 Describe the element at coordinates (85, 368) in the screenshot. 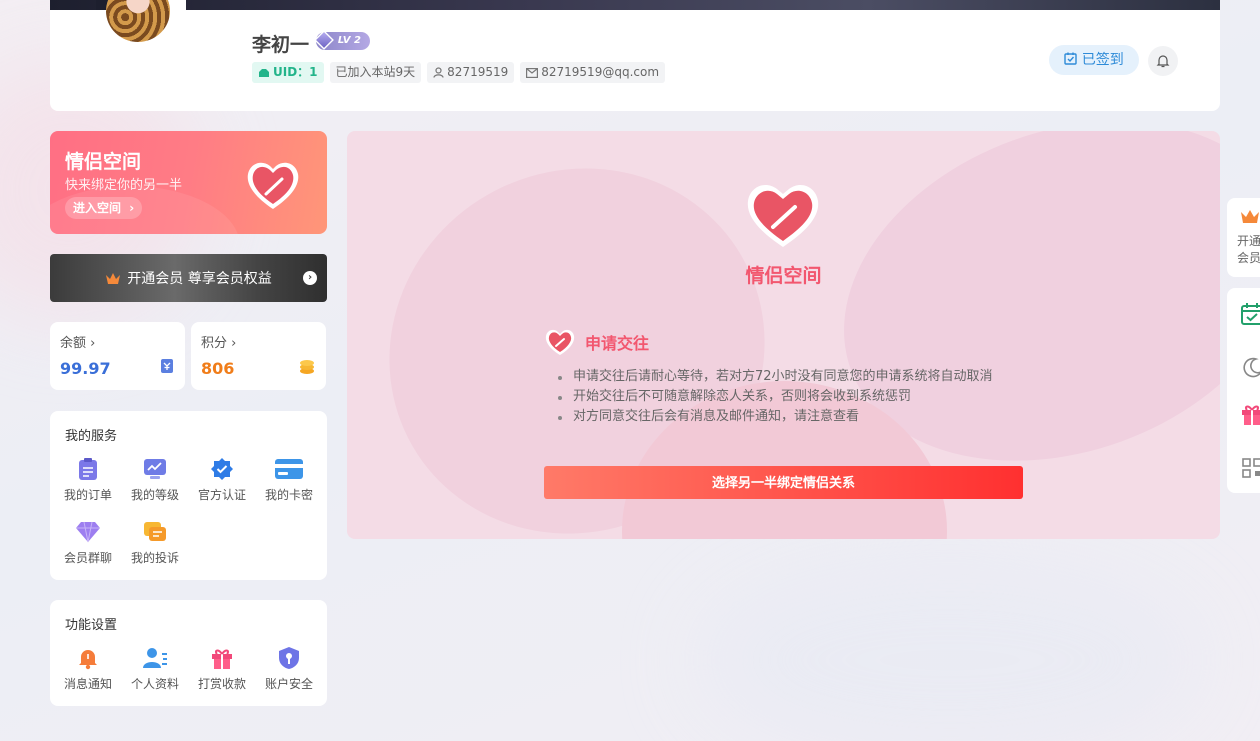

I see `balance-value: 99.97` at that location.